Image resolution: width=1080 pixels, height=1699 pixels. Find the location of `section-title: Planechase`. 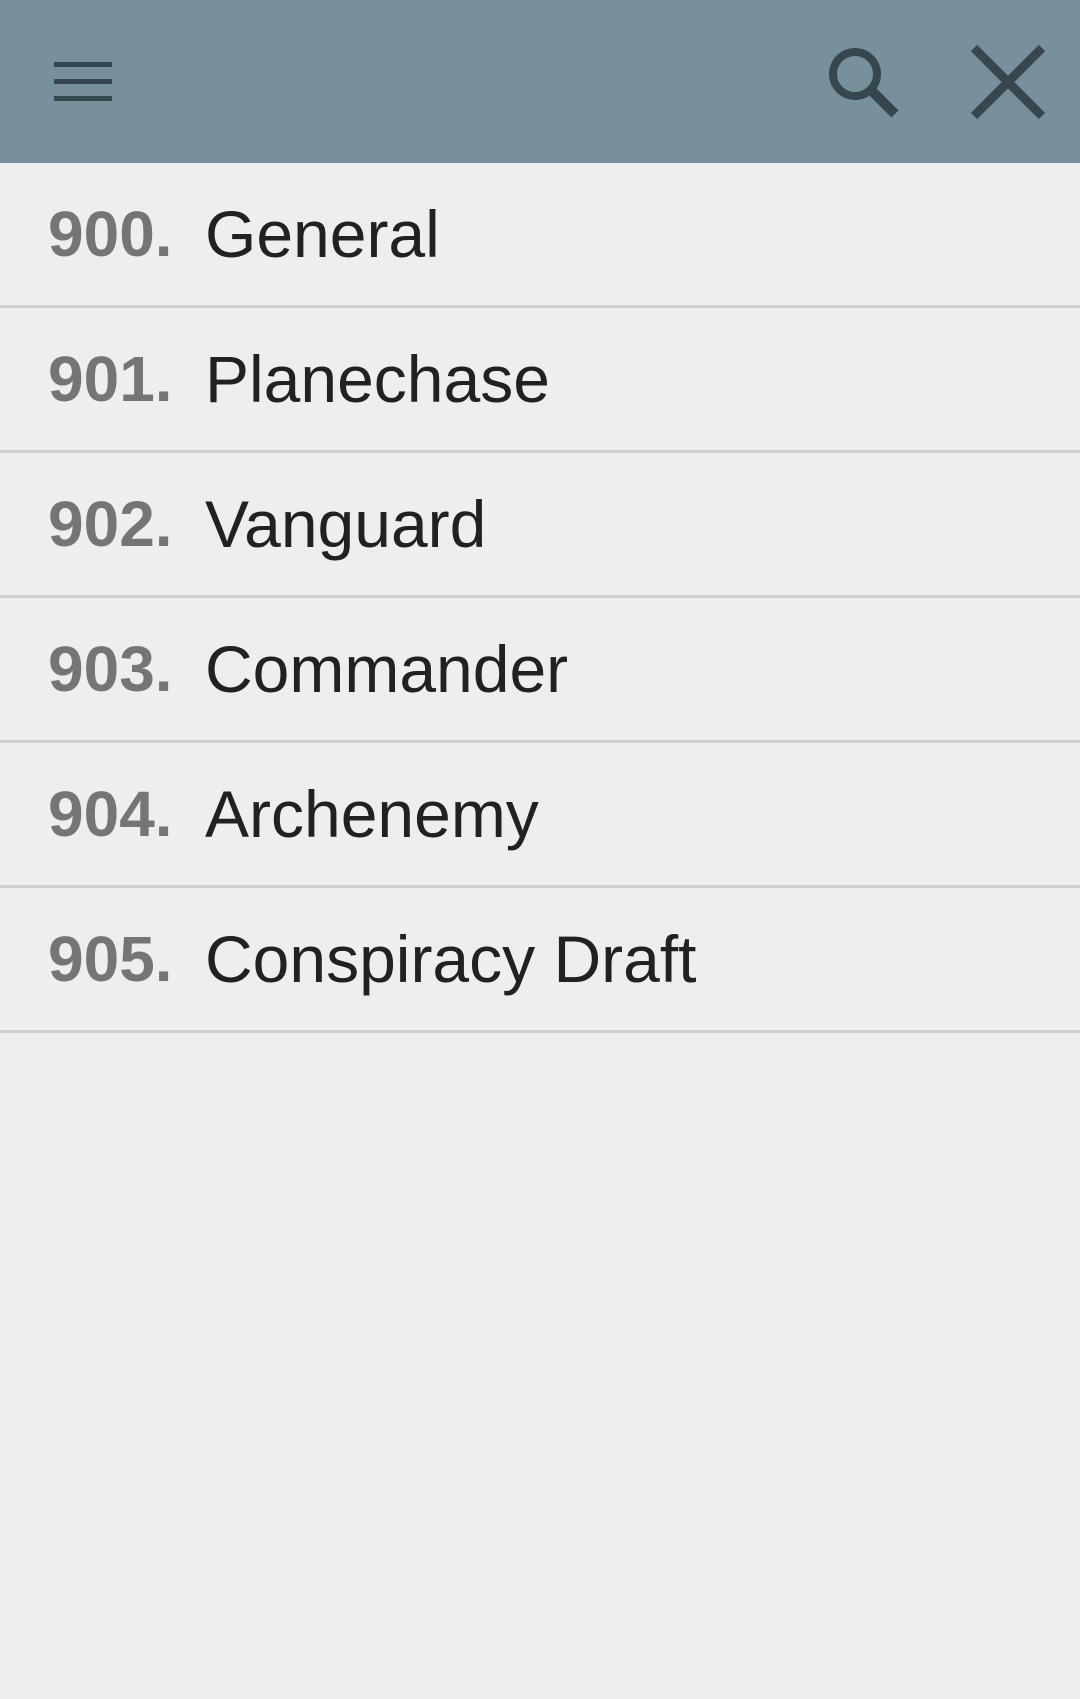

section-title: Planechase is located at coordinates (377, 379).